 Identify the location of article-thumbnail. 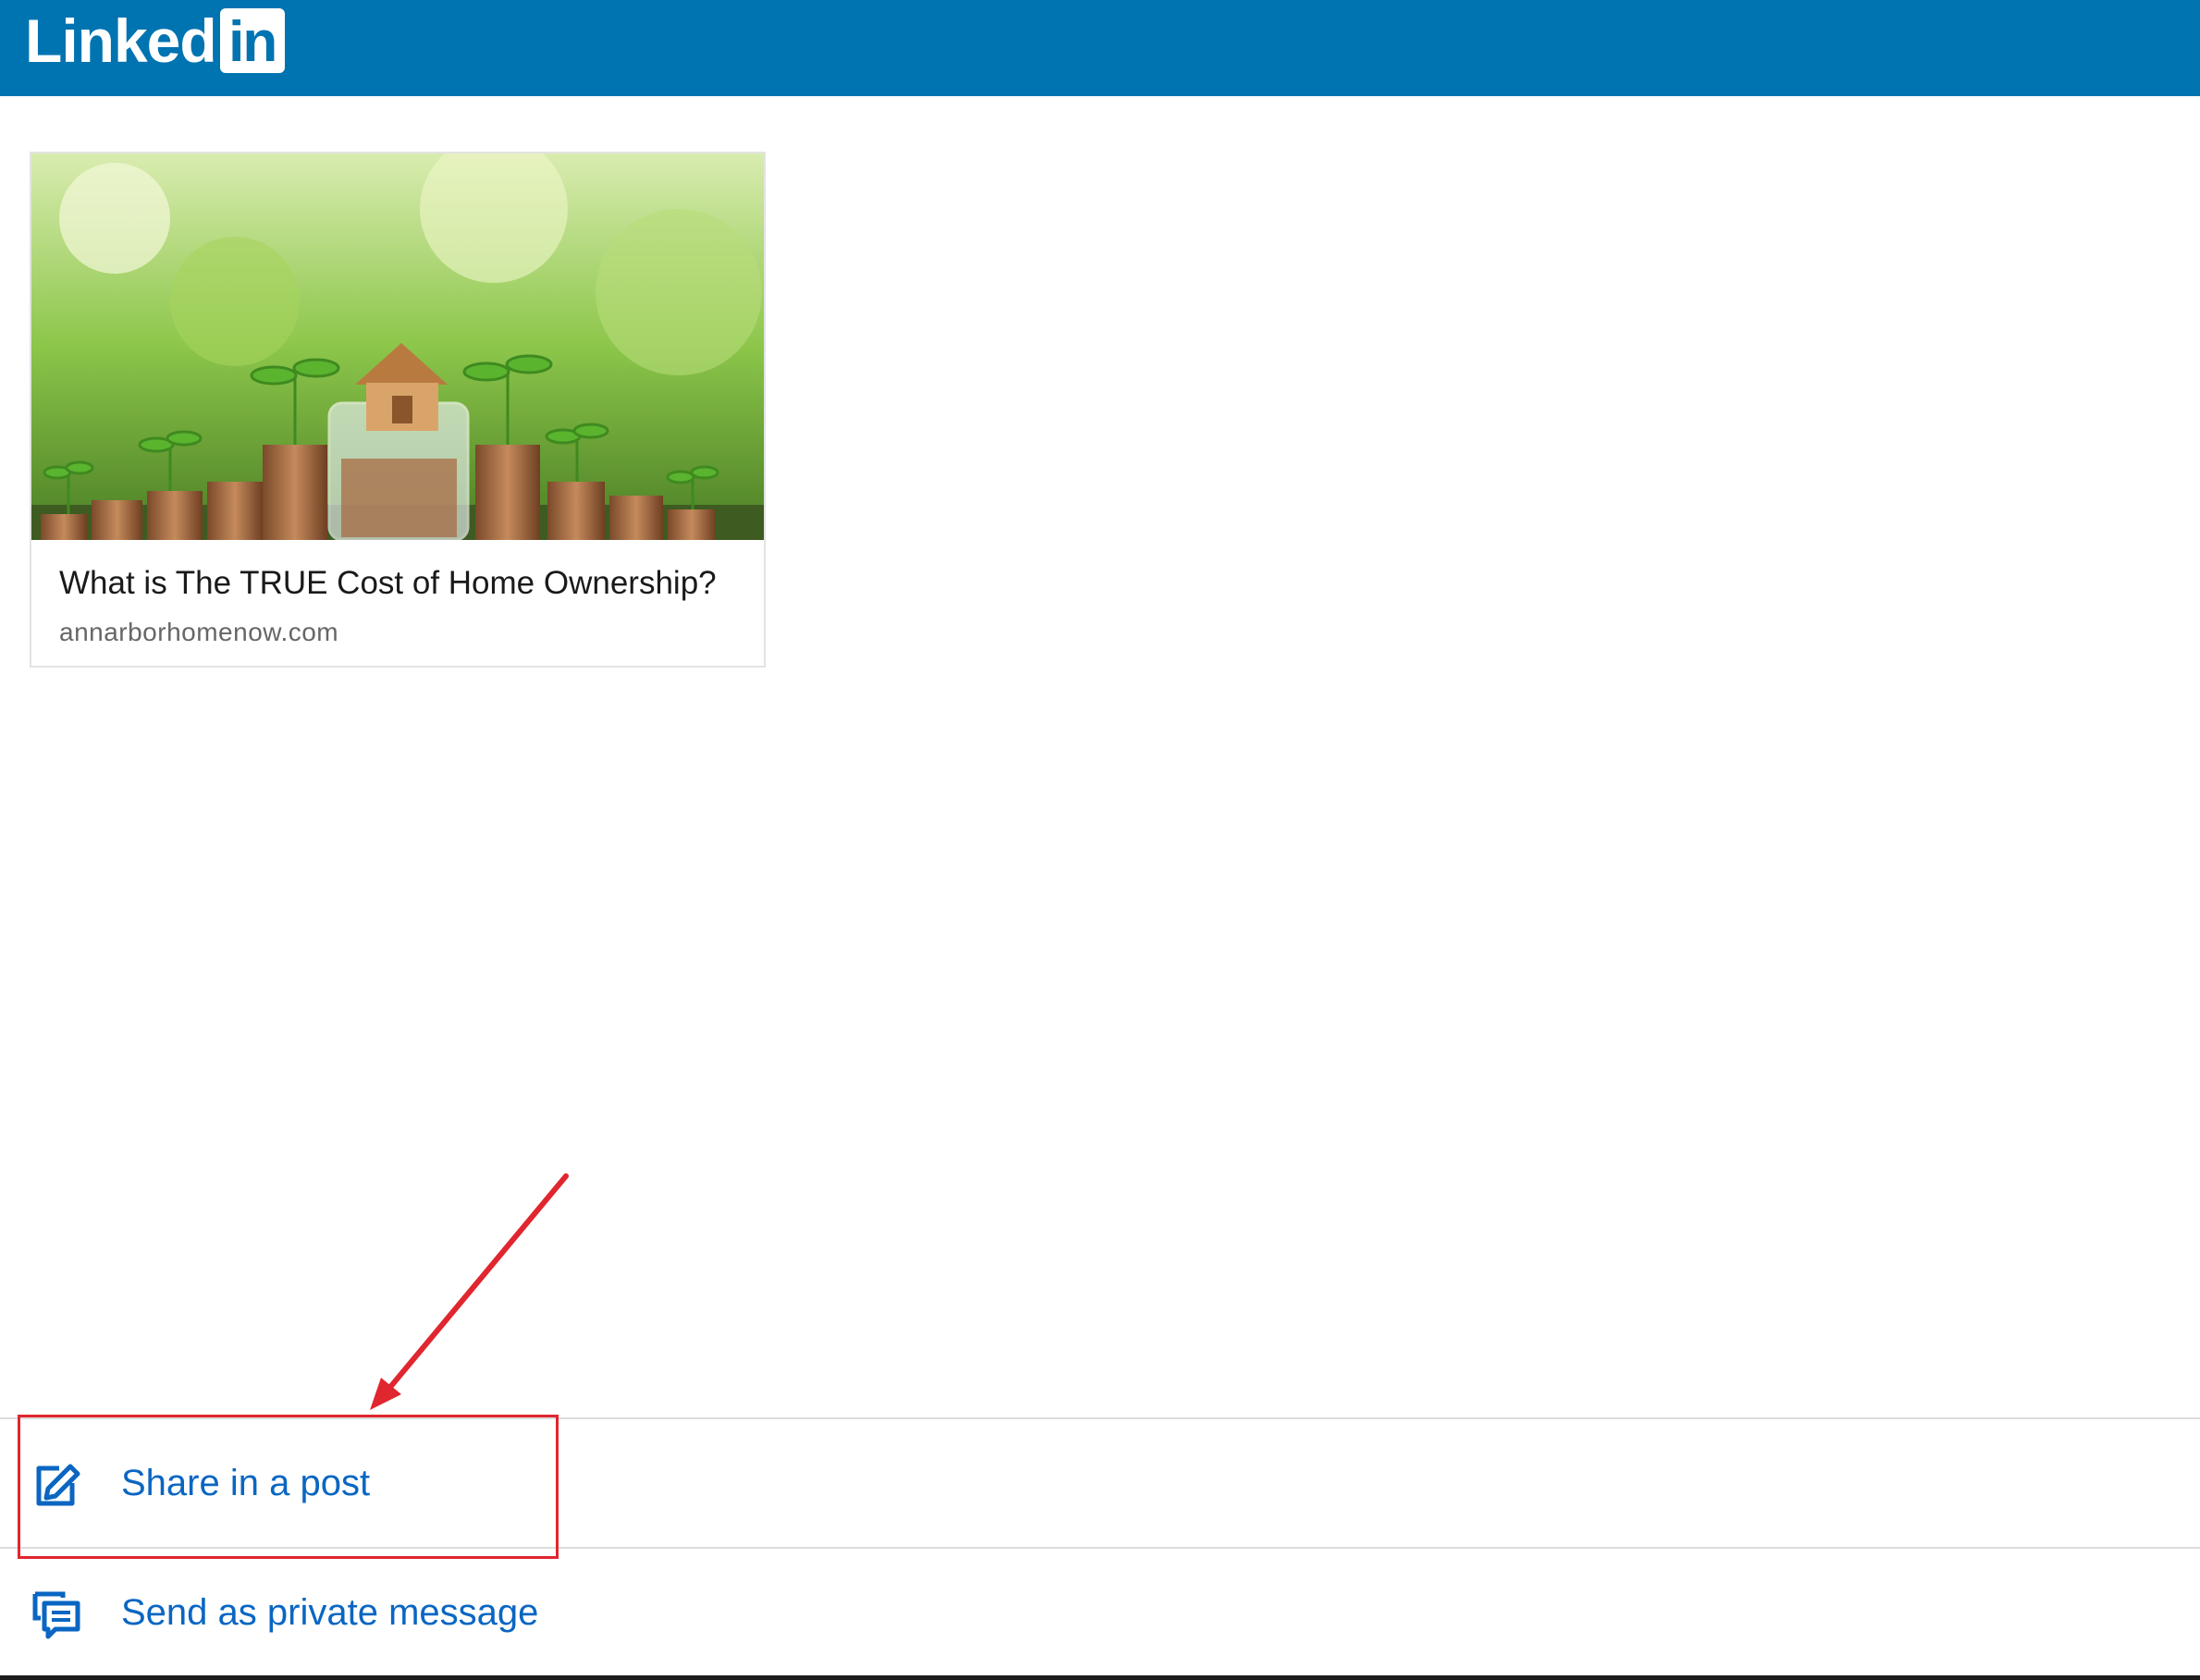
(397, 346).